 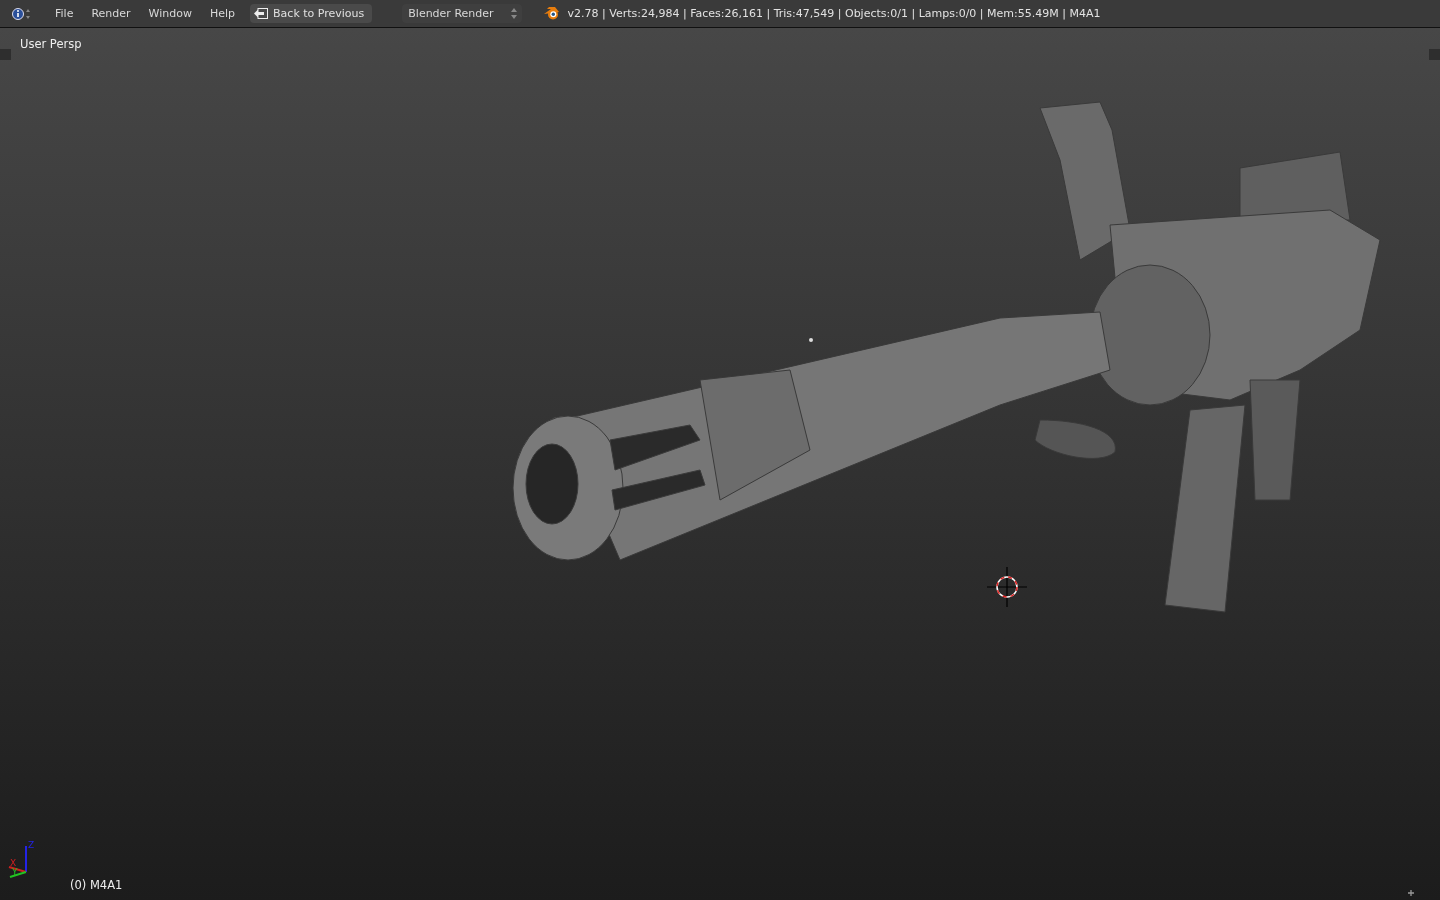 I want to click on up-down-arrows-icon, so click(x=513, y=13).